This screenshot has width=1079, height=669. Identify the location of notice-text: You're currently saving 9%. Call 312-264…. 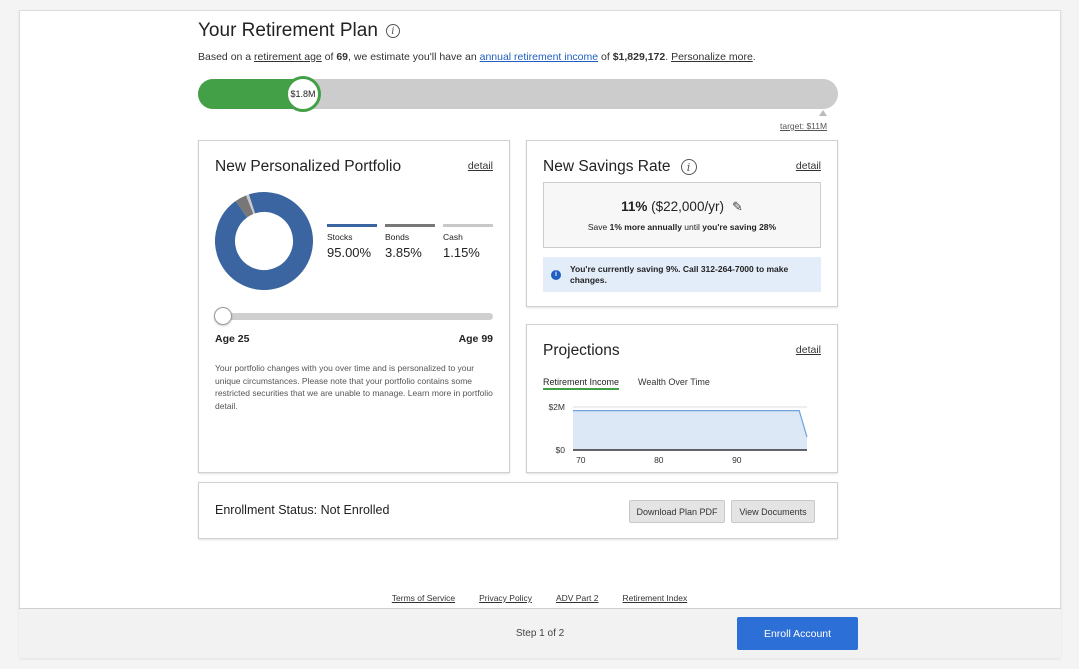
(679, 274).